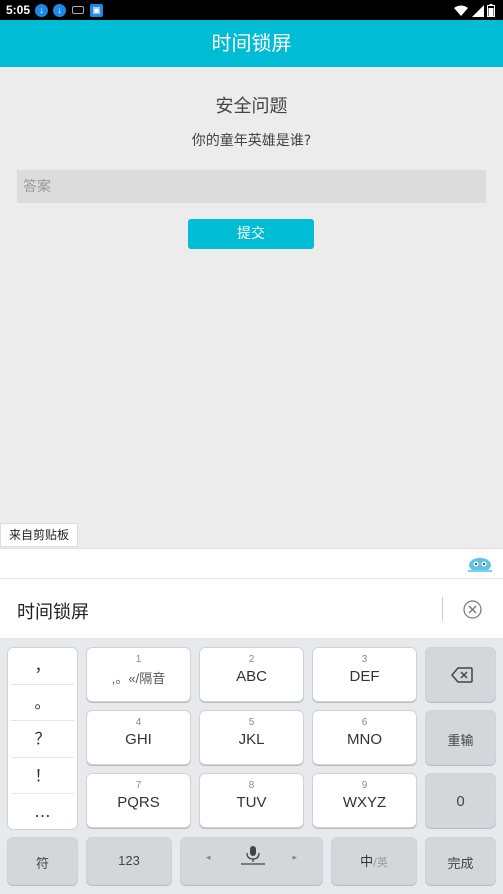 The image size is (503, 894). I want to click on space-key: ◂ ▸, so click(251, 861).